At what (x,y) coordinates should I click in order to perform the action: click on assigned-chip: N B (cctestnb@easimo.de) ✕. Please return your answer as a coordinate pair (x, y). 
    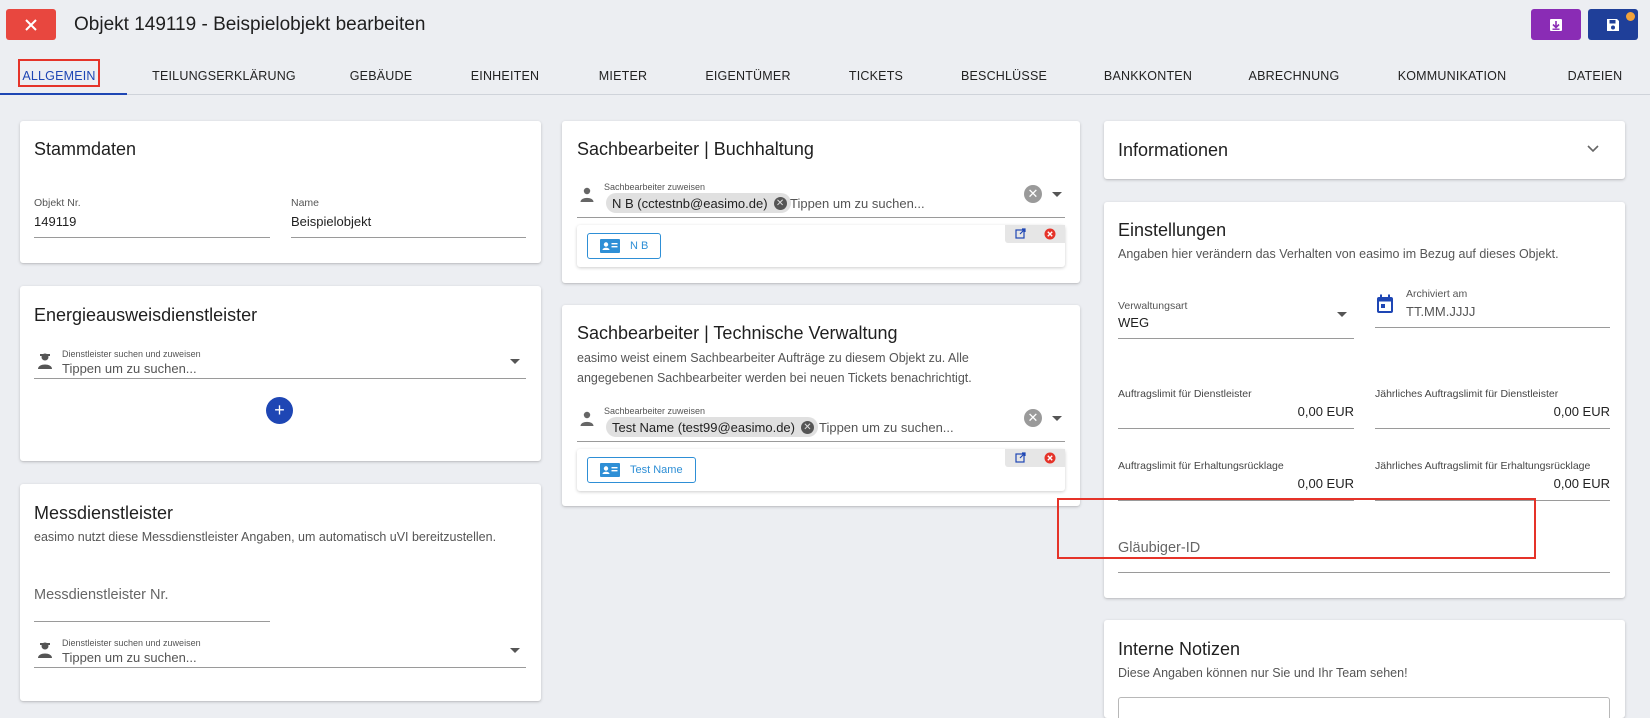
    Looking at the image, I should click on (698, 203).